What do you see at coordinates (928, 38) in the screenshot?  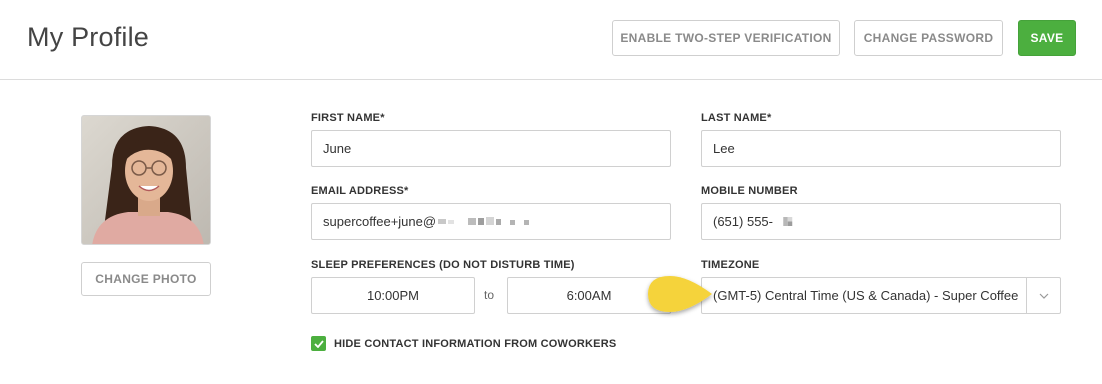 I see `change-password-button: CHANGE PASSWORD` at bounding box center [928, 38].